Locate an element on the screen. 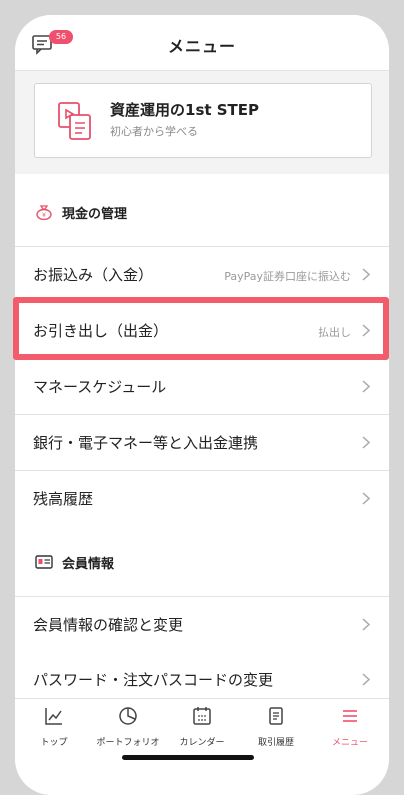  tab-label-menu: メニュー is located at coordinates (349, 743).